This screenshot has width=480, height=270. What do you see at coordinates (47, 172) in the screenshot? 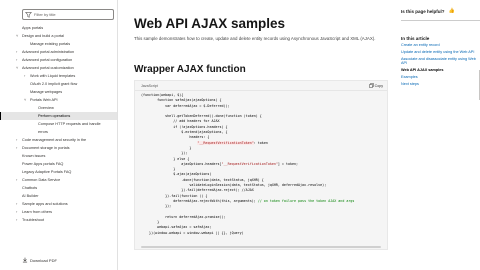
I see `nav-item-label: Legacy Adaptive Portals FAQ` at bounding box center [47, 172].